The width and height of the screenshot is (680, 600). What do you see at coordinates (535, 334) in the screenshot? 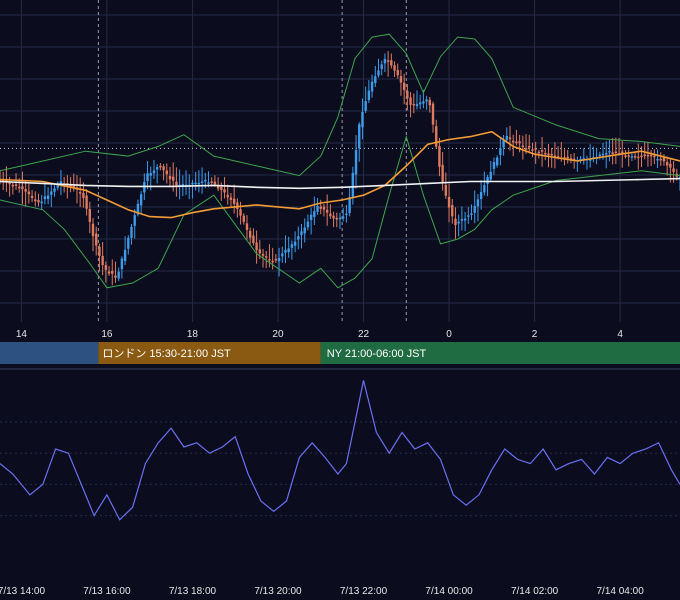
I see `x-tick-label: 2` at bounding box center [535, 334].